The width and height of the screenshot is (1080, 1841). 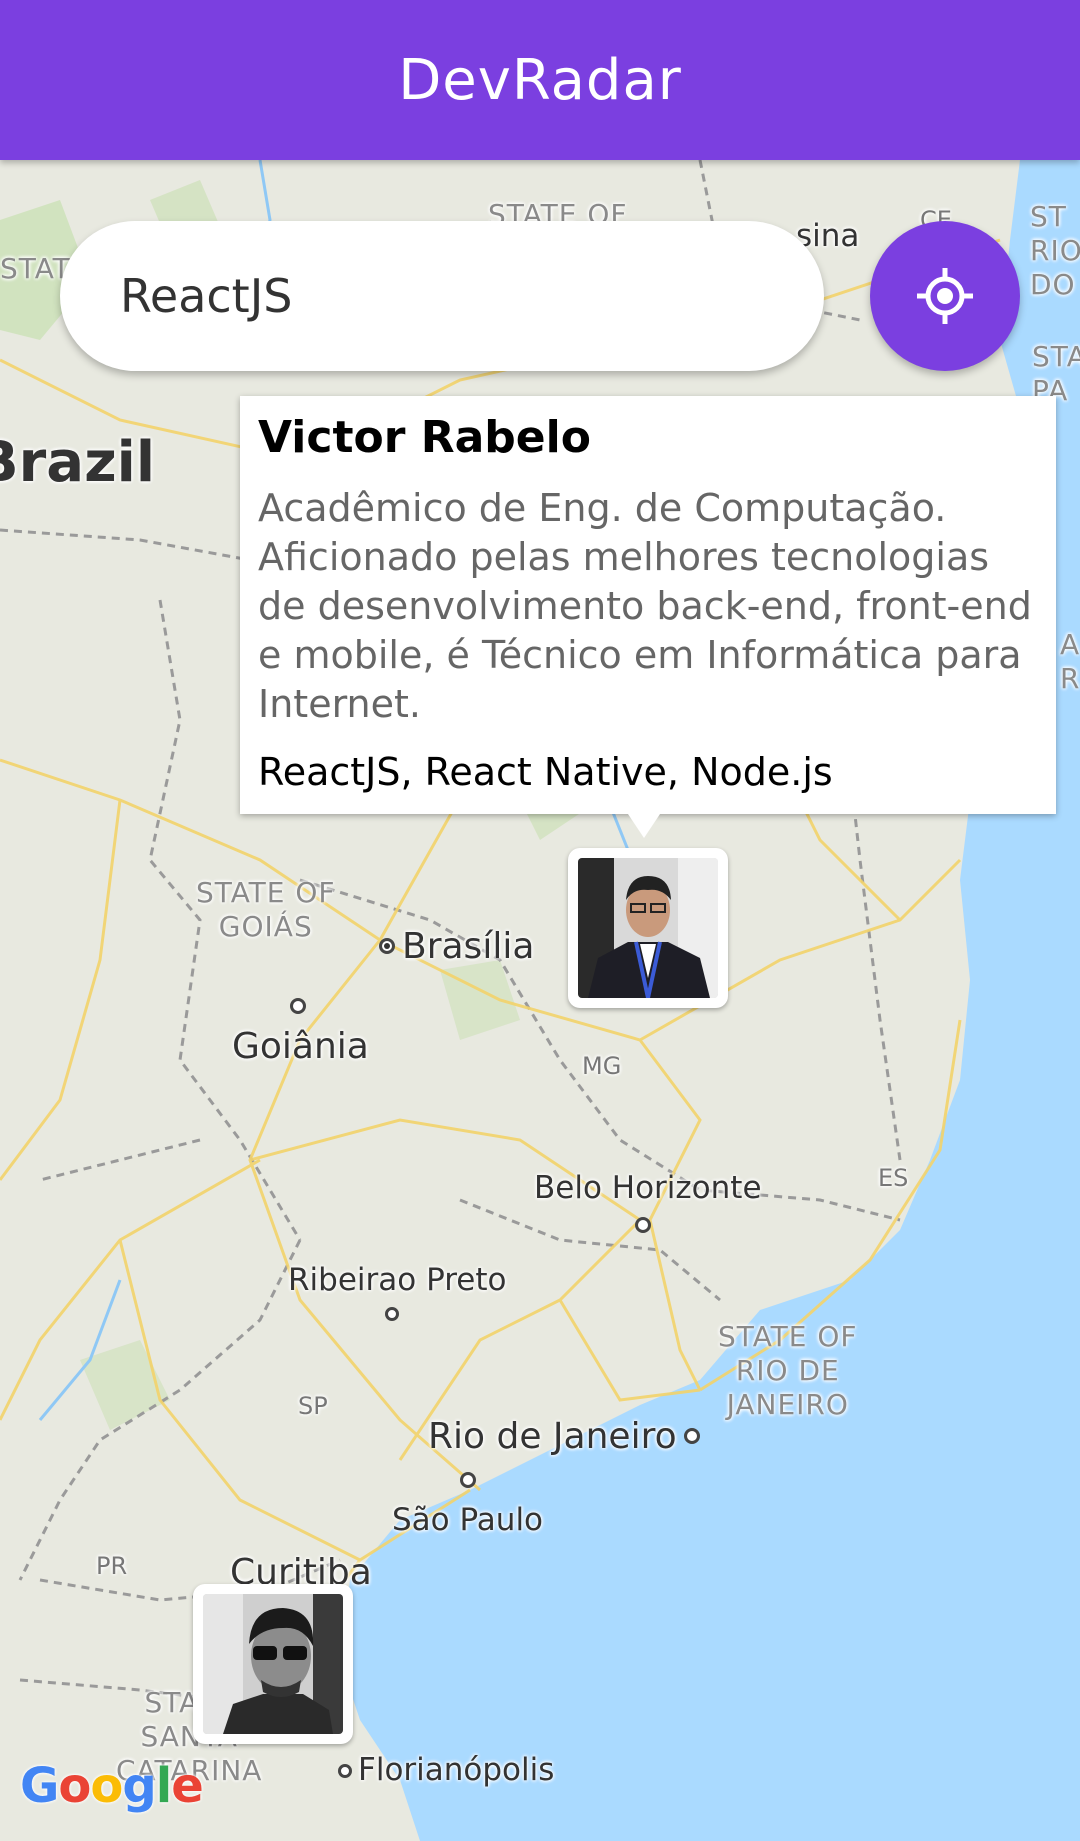 I want to click on locate-button, so click(x=945, y=296).